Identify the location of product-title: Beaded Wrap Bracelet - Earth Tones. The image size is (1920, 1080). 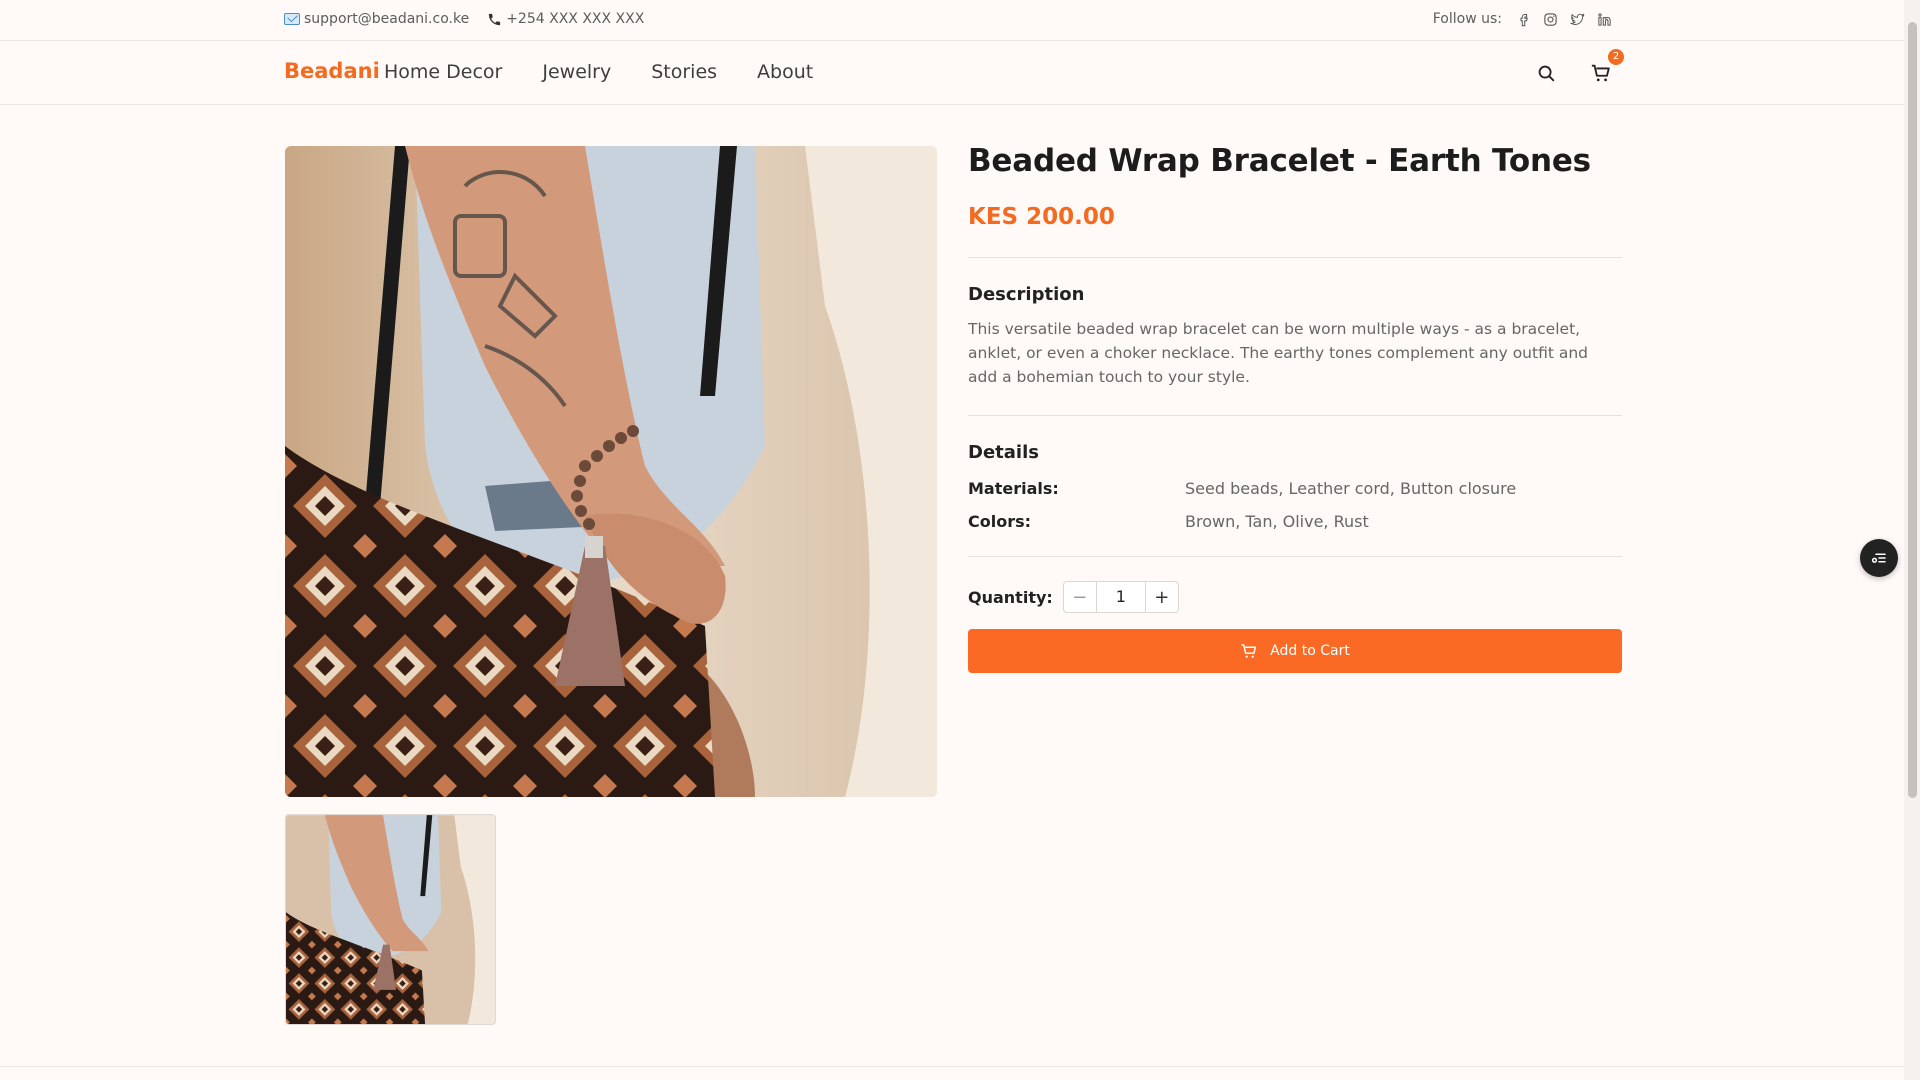
(1279, 161).